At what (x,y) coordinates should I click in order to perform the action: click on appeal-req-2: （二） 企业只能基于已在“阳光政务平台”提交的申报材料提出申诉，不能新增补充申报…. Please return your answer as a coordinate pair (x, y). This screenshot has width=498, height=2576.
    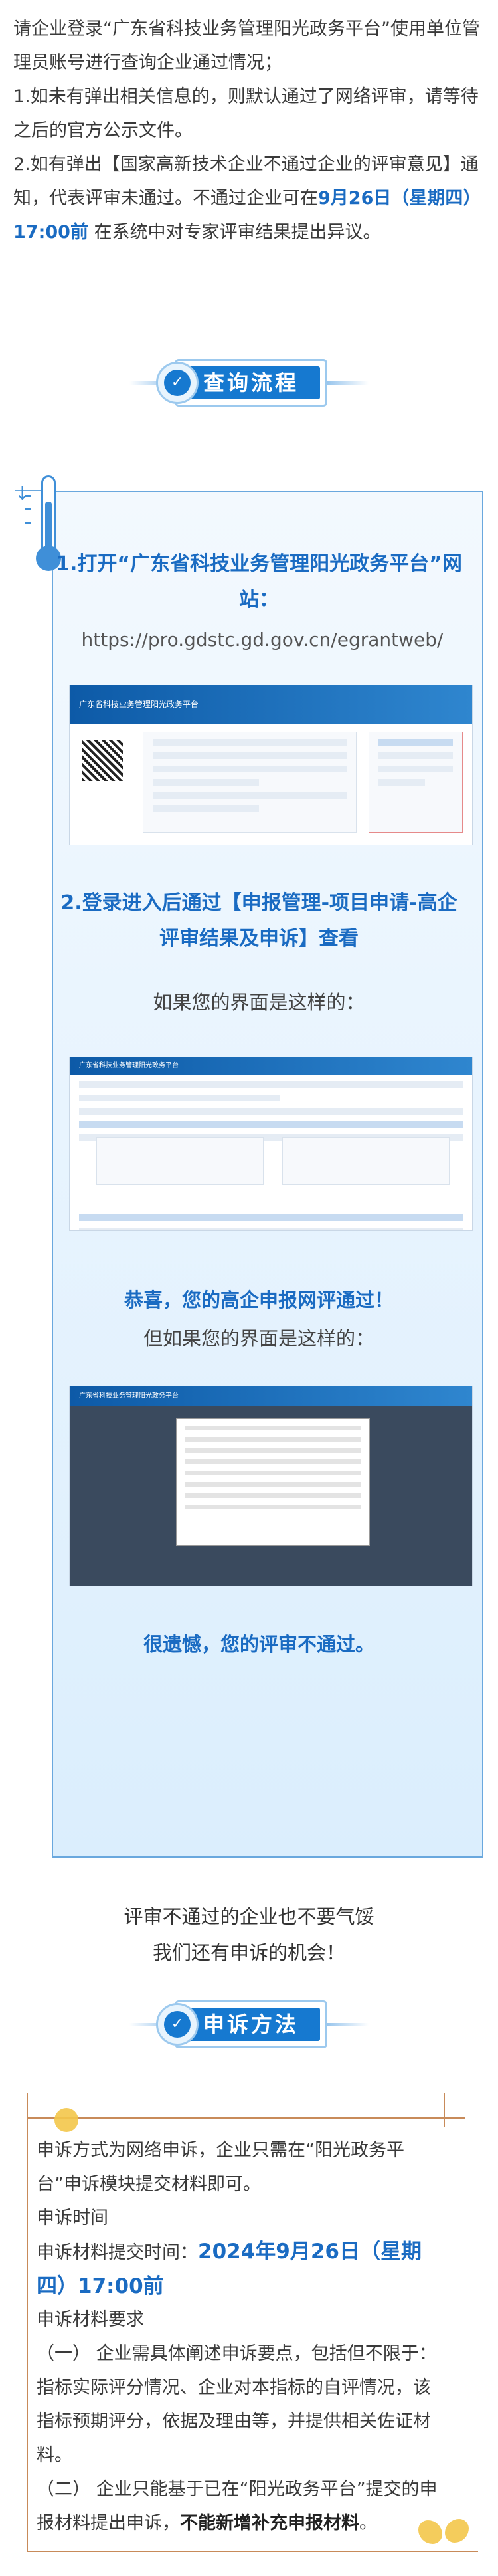
    Looking at the image, I should click on (243, 2506).